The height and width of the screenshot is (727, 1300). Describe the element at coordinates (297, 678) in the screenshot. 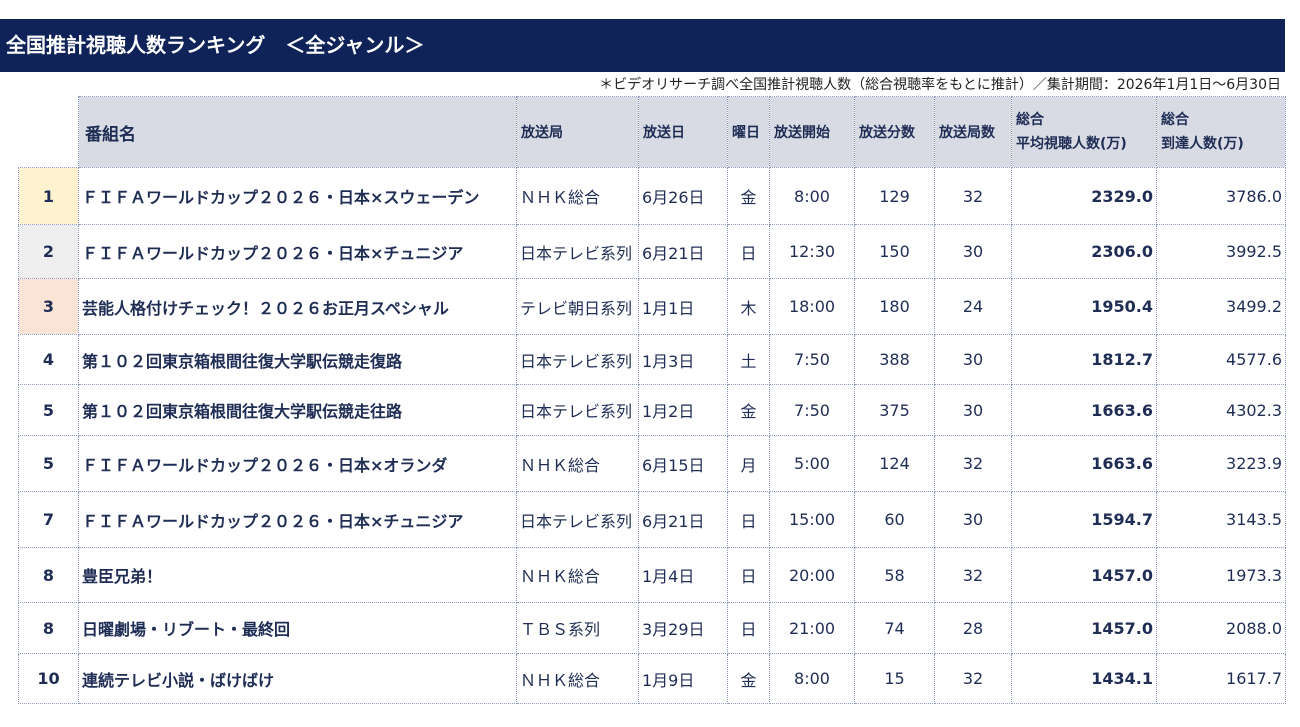

I see `program-name: 連続テレビ小説・ばけばけ` at that location.